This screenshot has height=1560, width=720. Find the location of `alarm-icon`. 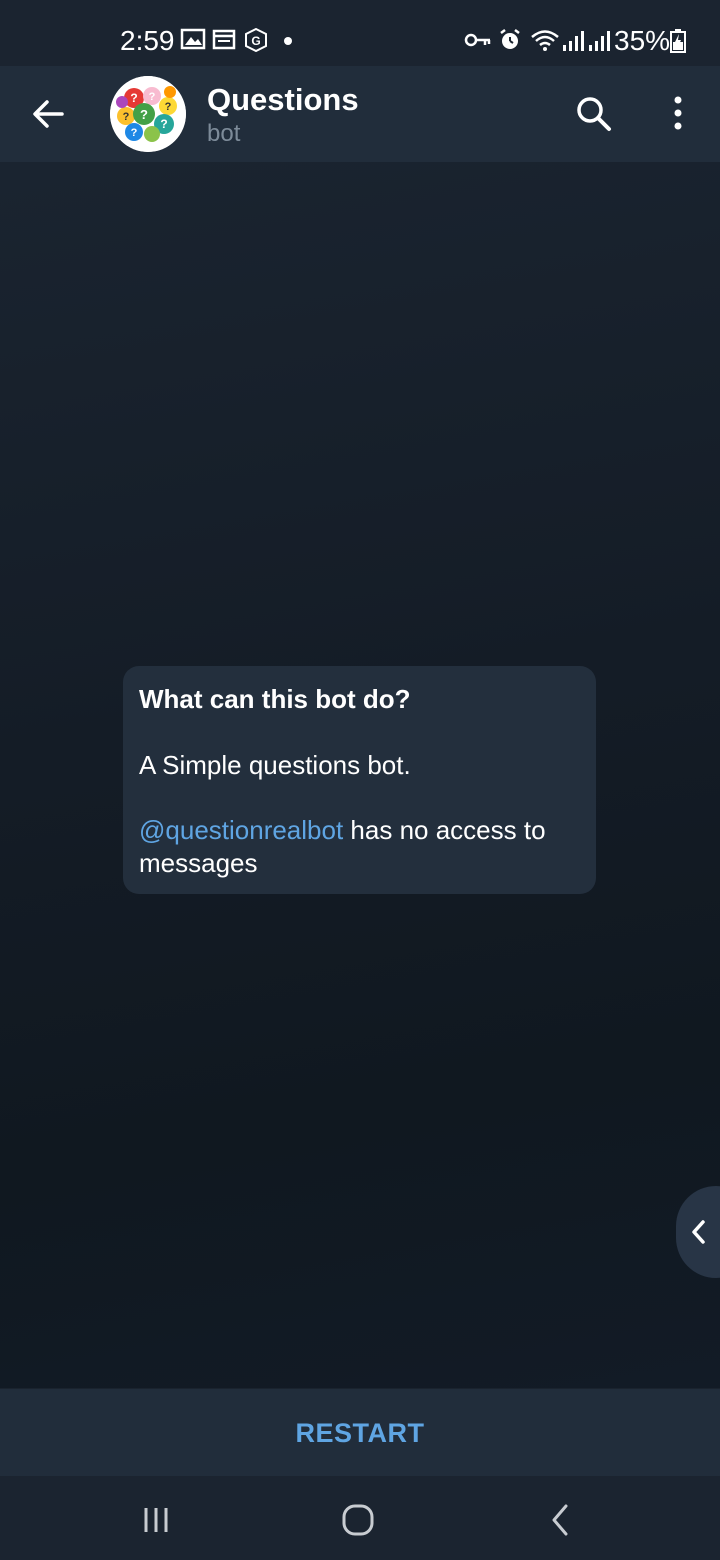

alarm-icon is located at coordinates (510, 39).